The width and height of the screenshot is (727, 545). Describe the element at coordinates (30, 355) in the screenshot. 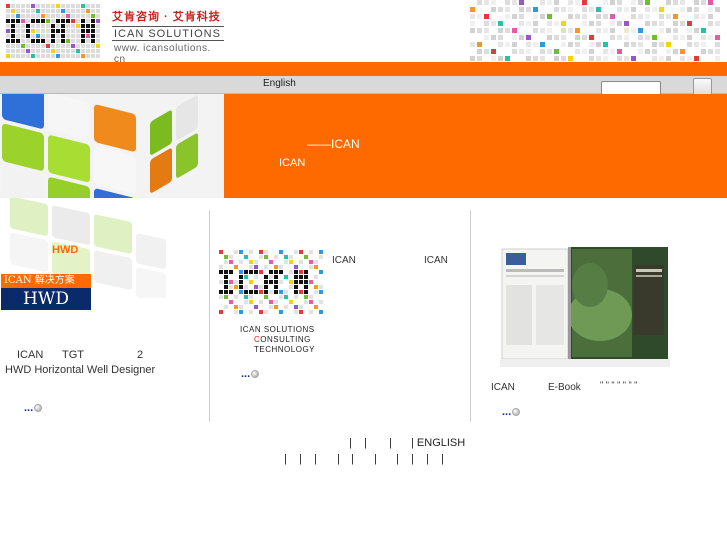

I see `column1-text: ICAN` at that location.